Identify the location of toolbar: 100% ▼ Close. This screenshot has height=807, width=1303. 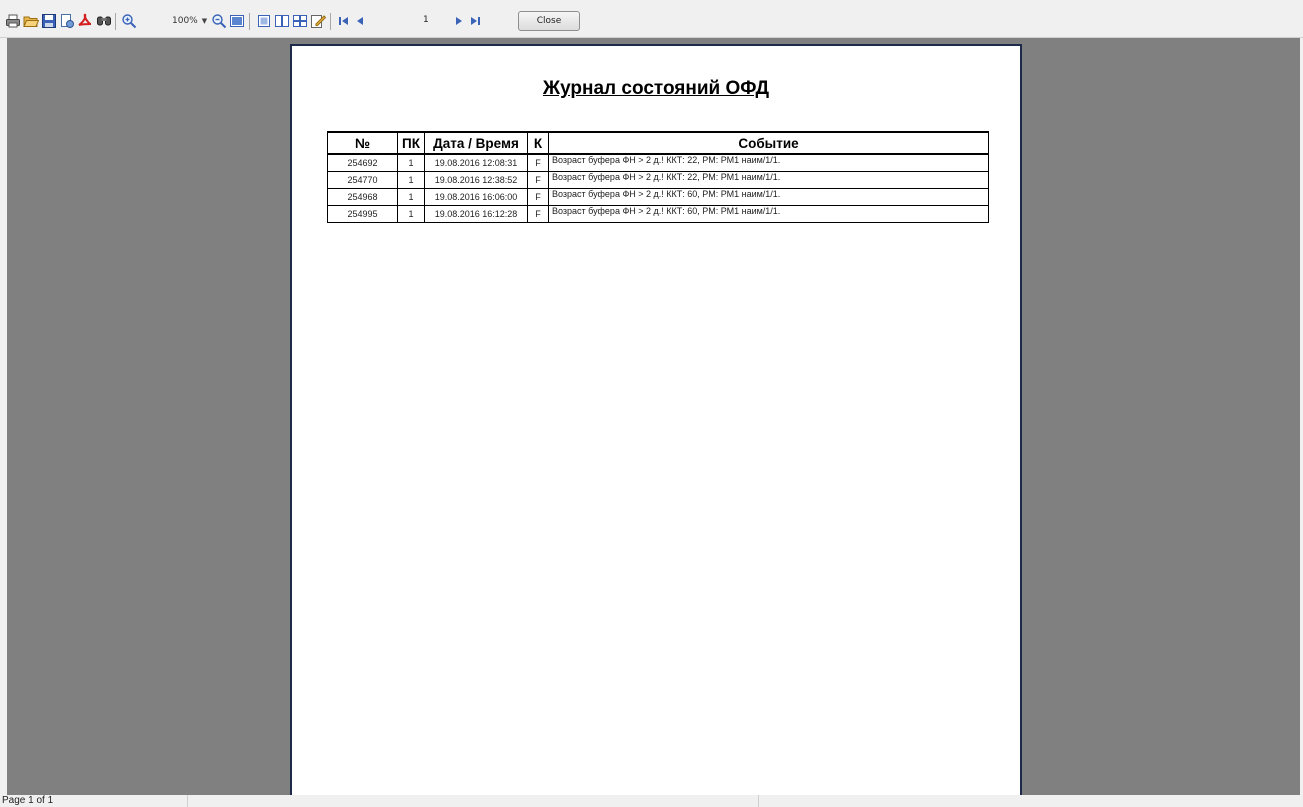
(651, 19).